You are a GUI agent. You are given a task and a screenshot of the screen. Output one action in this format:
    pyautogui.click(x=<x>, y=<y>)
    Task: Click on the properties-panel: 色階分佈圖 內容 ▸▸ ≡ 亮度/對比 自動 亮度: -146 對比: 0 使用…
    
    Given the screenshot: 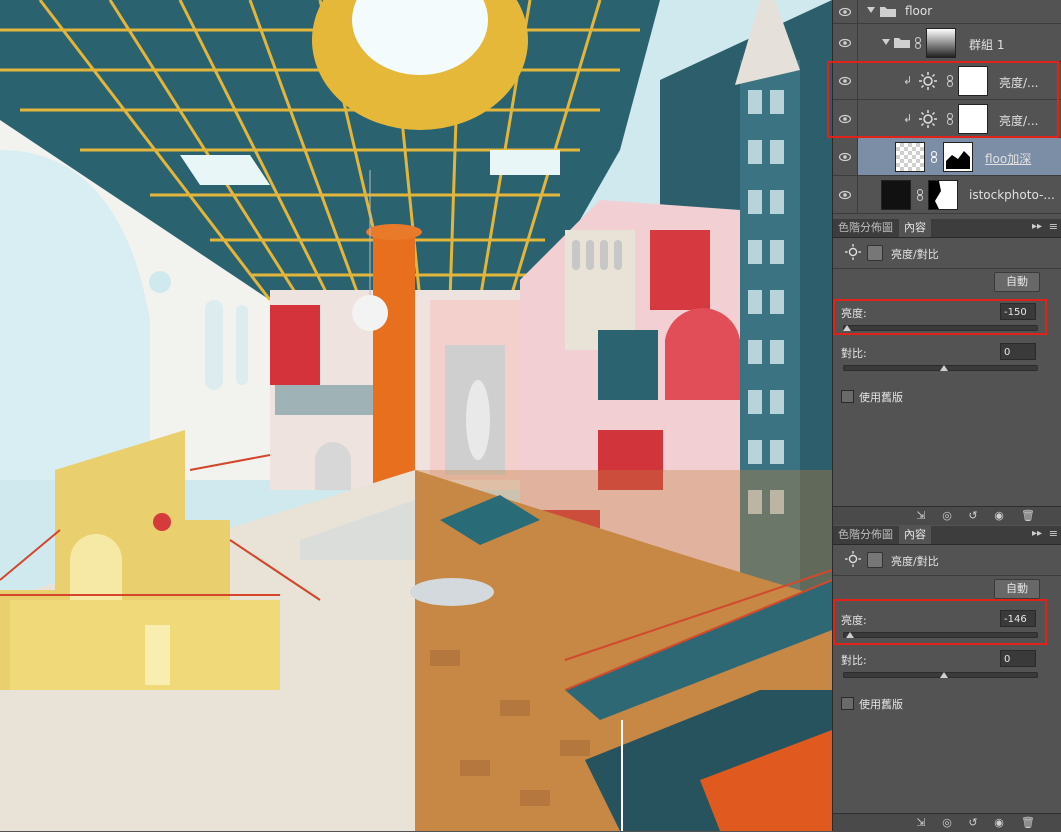 What is the action you would take?
    pyautogui.click(x=947, y=679)
    